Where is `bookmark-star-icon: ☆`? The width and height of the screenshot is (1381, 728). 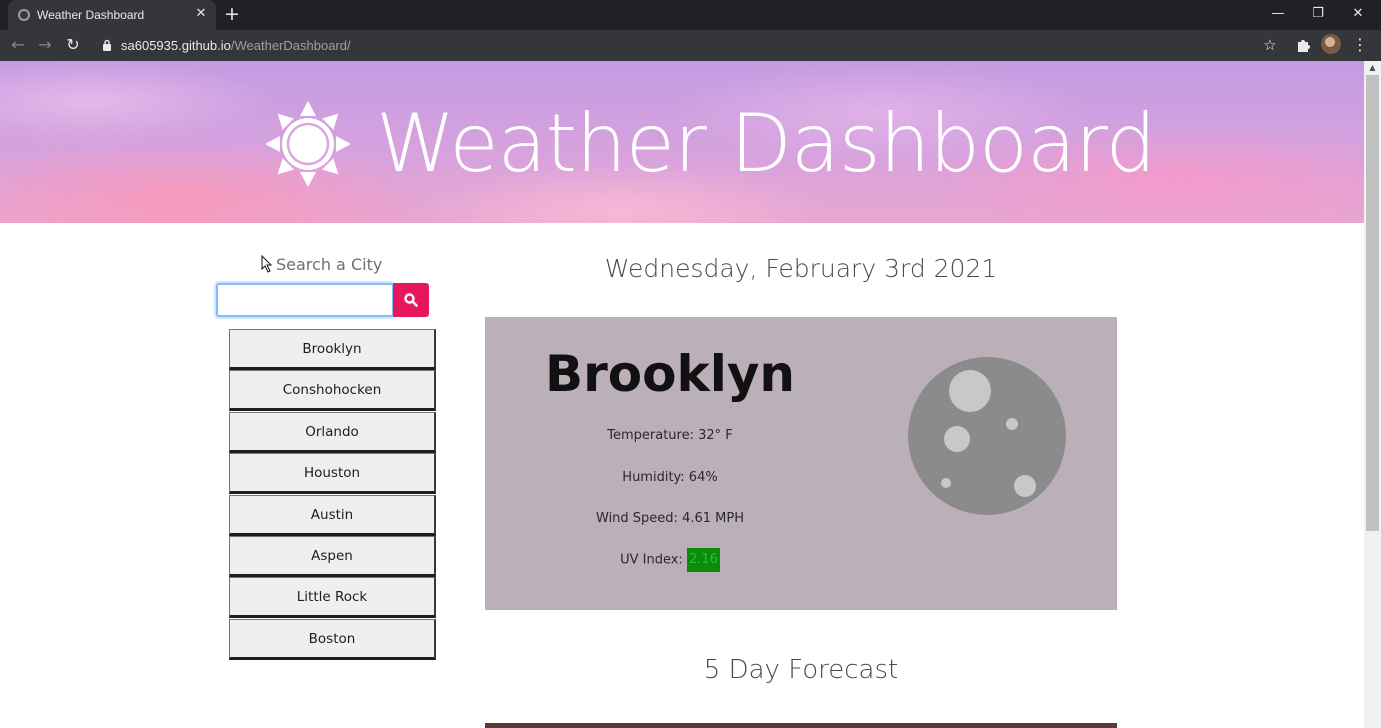
bookmark-star-icon: ☆ is located at coordinates (1270, 45).